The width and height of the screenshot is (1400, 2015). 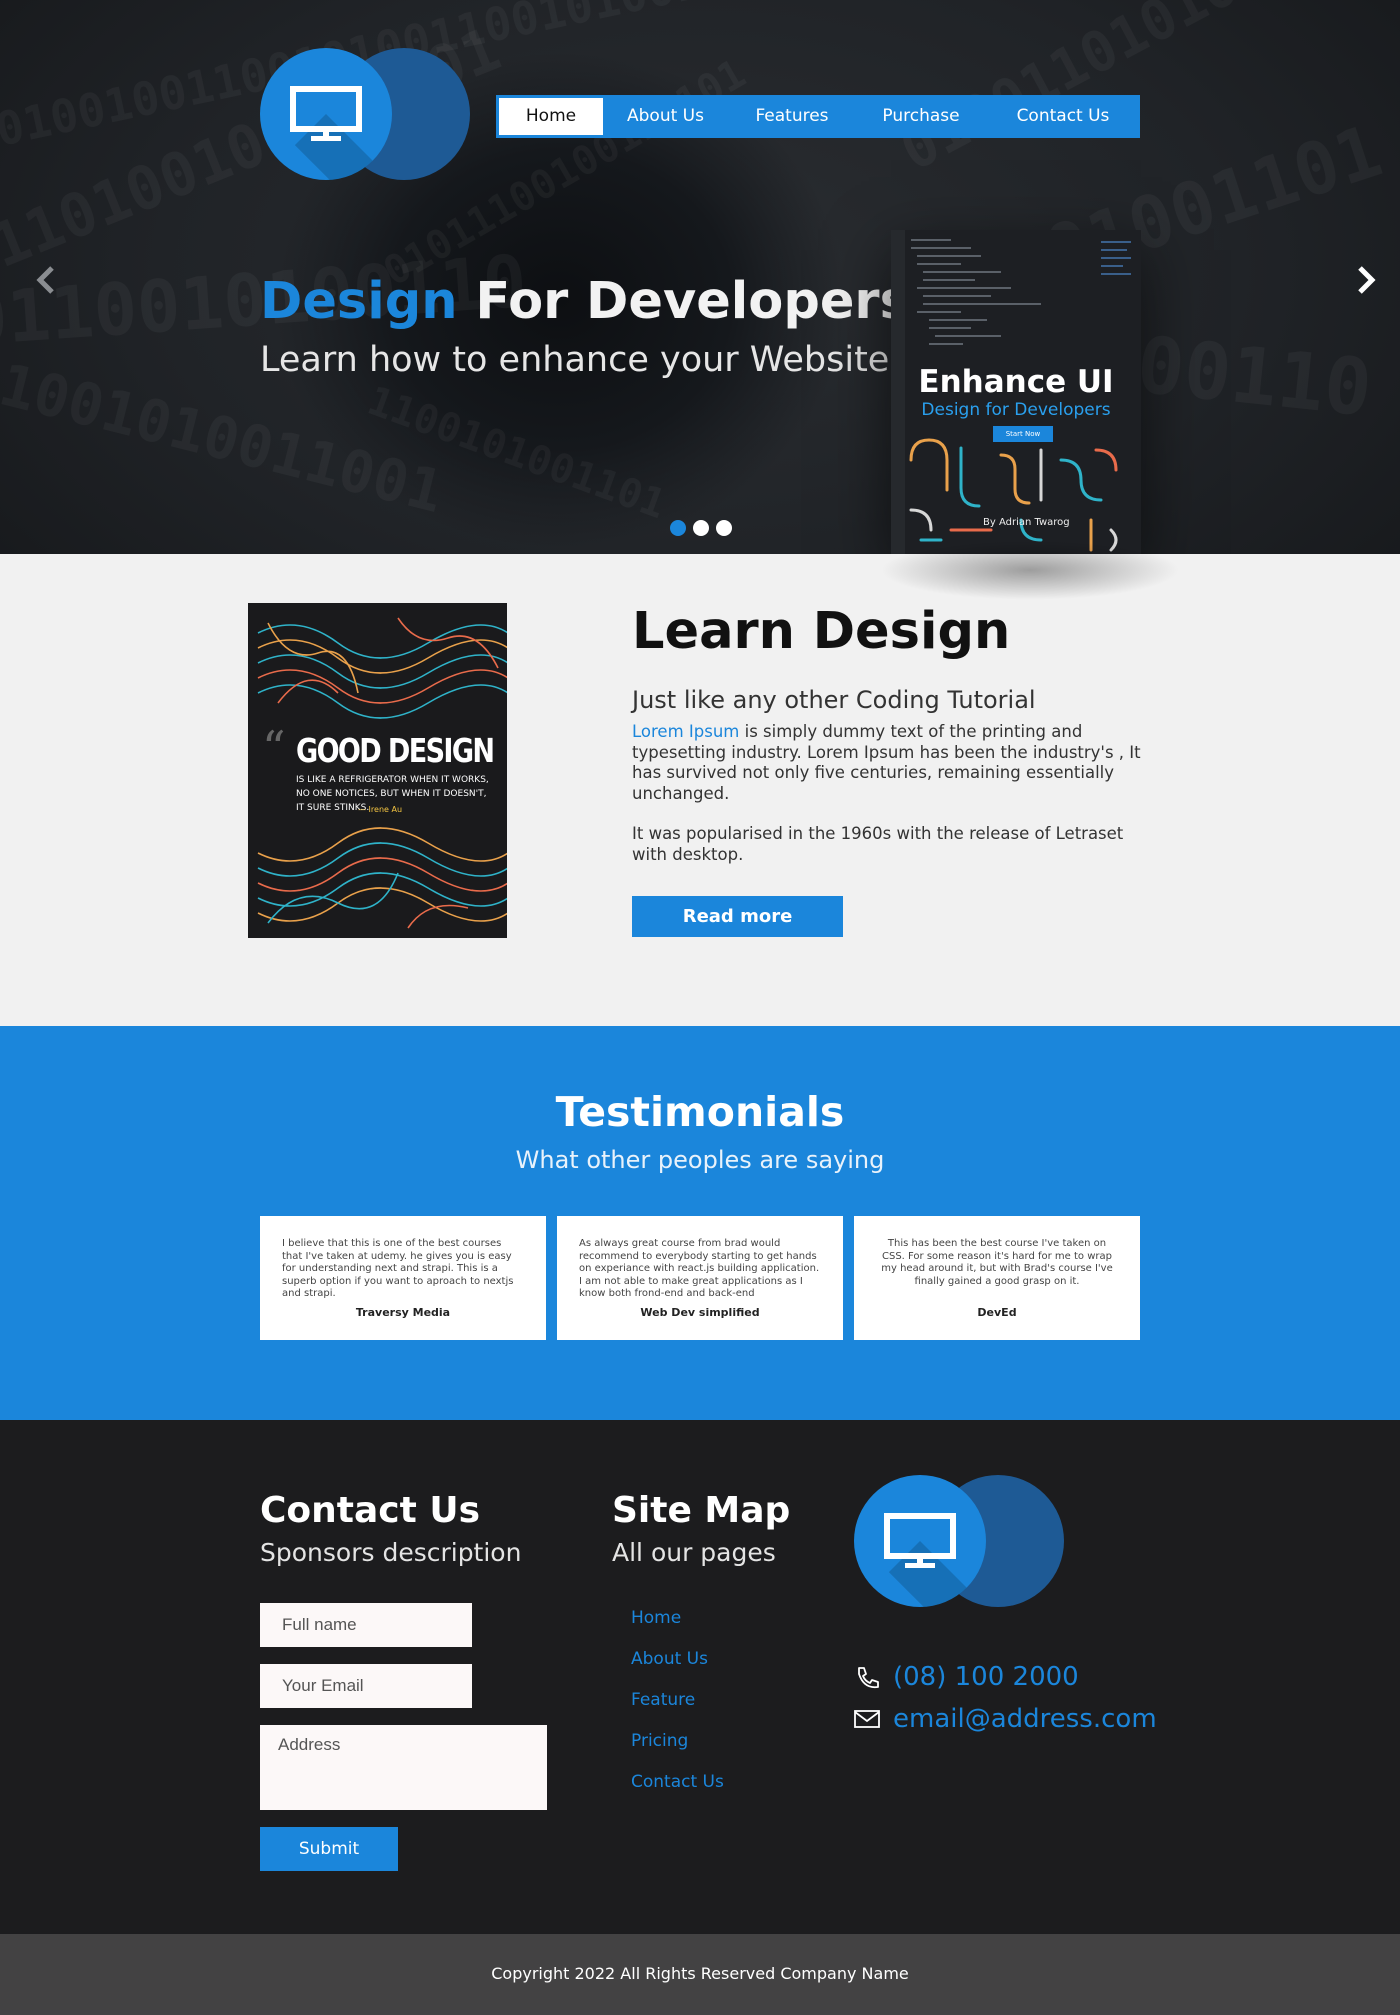 I want to click on testimonials-subtitle: What other peoples are saying, so click(x=700, y=1160).